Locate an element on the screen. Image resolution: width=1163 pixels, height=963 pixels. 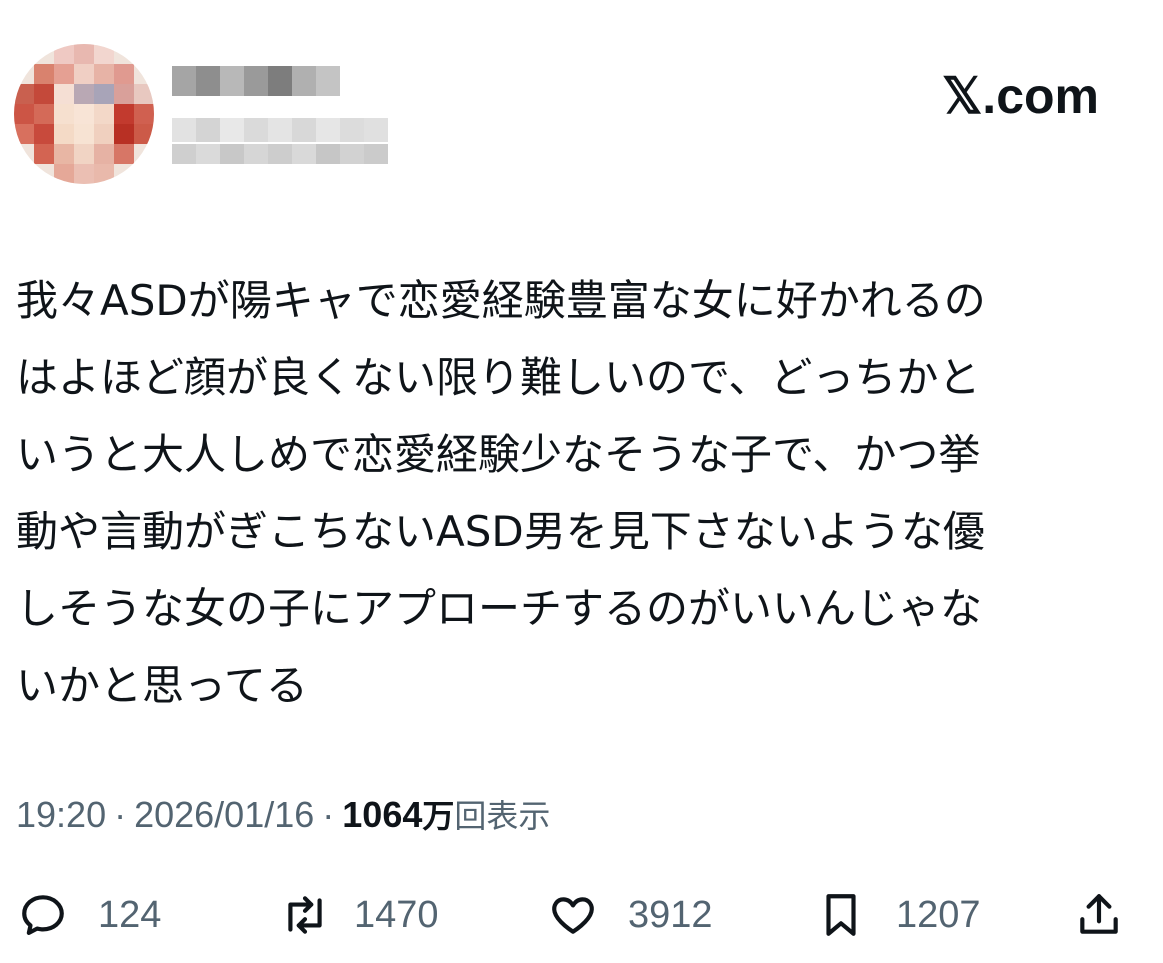
reply-button: 124 is located at coordinates (89, 915).